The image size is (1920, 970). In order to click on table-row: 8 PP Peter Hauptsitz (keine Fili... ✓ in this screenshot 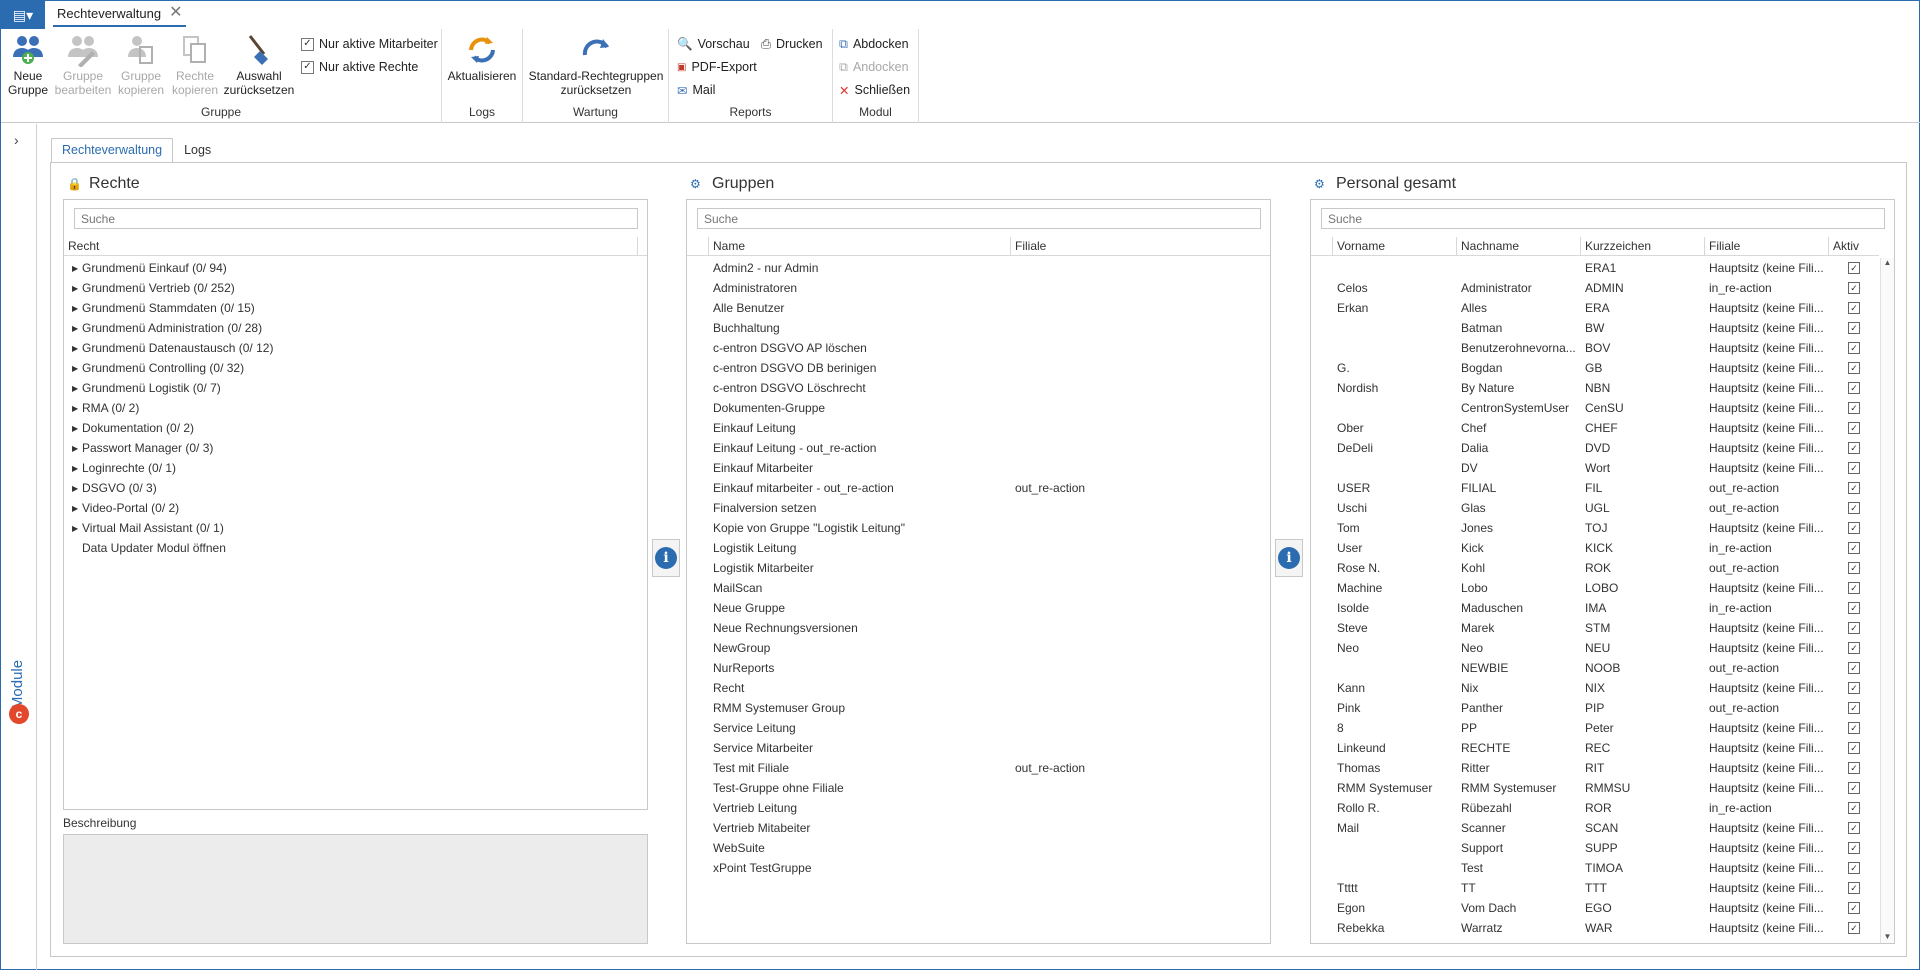, I will do `click(1595, 728)`.